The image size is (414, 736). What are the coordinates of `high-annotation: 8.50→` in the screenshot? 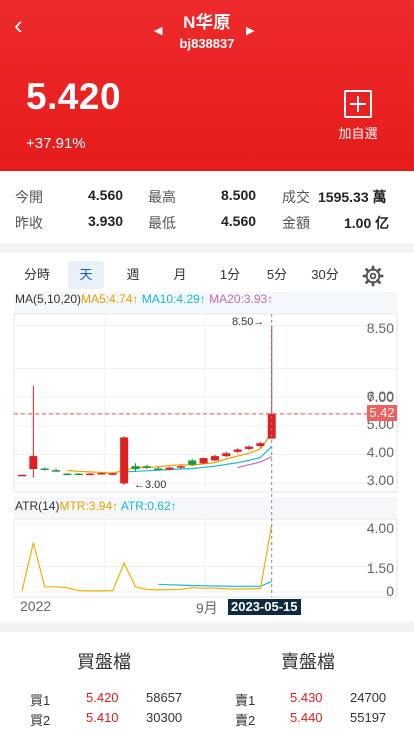 It's located at (248, 322).